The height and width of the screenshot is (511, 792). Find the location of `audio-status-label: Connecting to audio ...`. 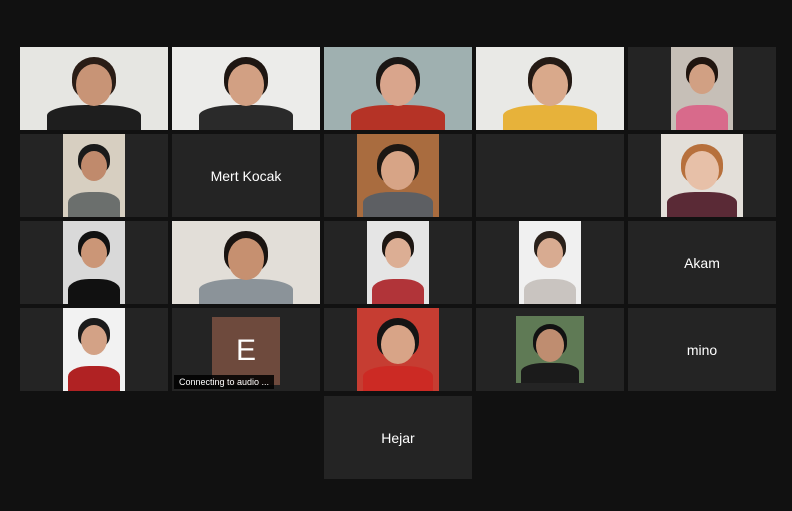

audio-status-label: Connecting to audio ... is located at coordinates (224, 382).